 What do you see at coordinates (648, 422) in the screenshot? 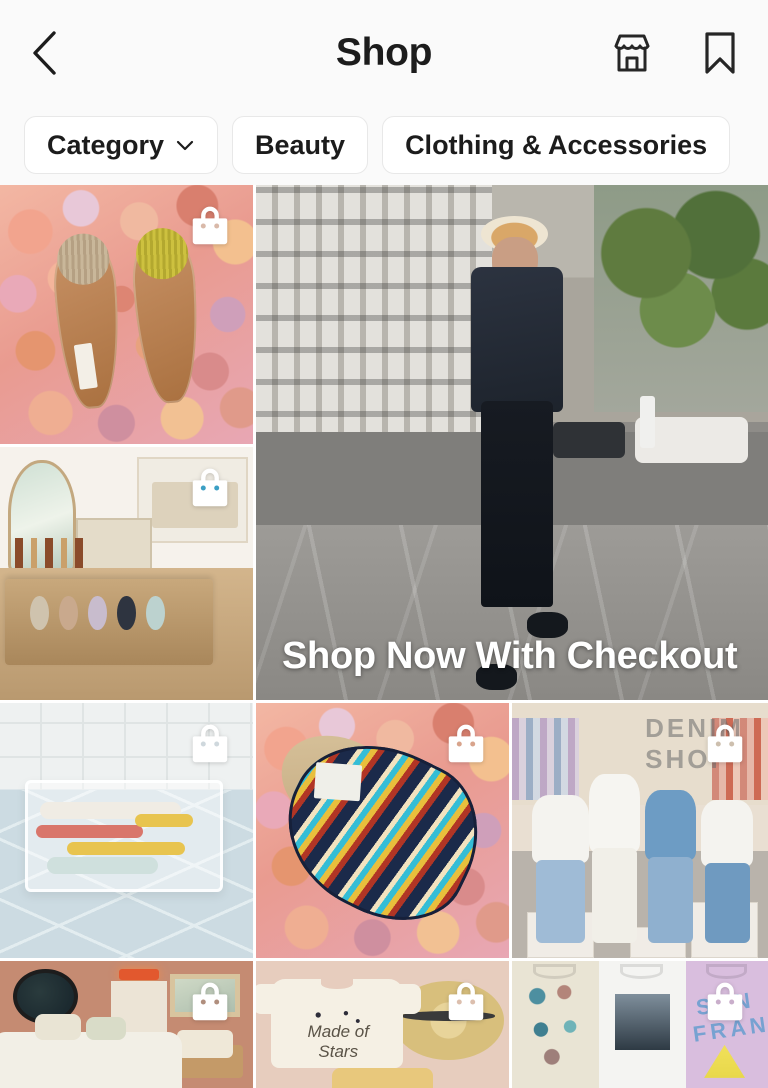
I see `cyclist` at bounding box center [648, 422].